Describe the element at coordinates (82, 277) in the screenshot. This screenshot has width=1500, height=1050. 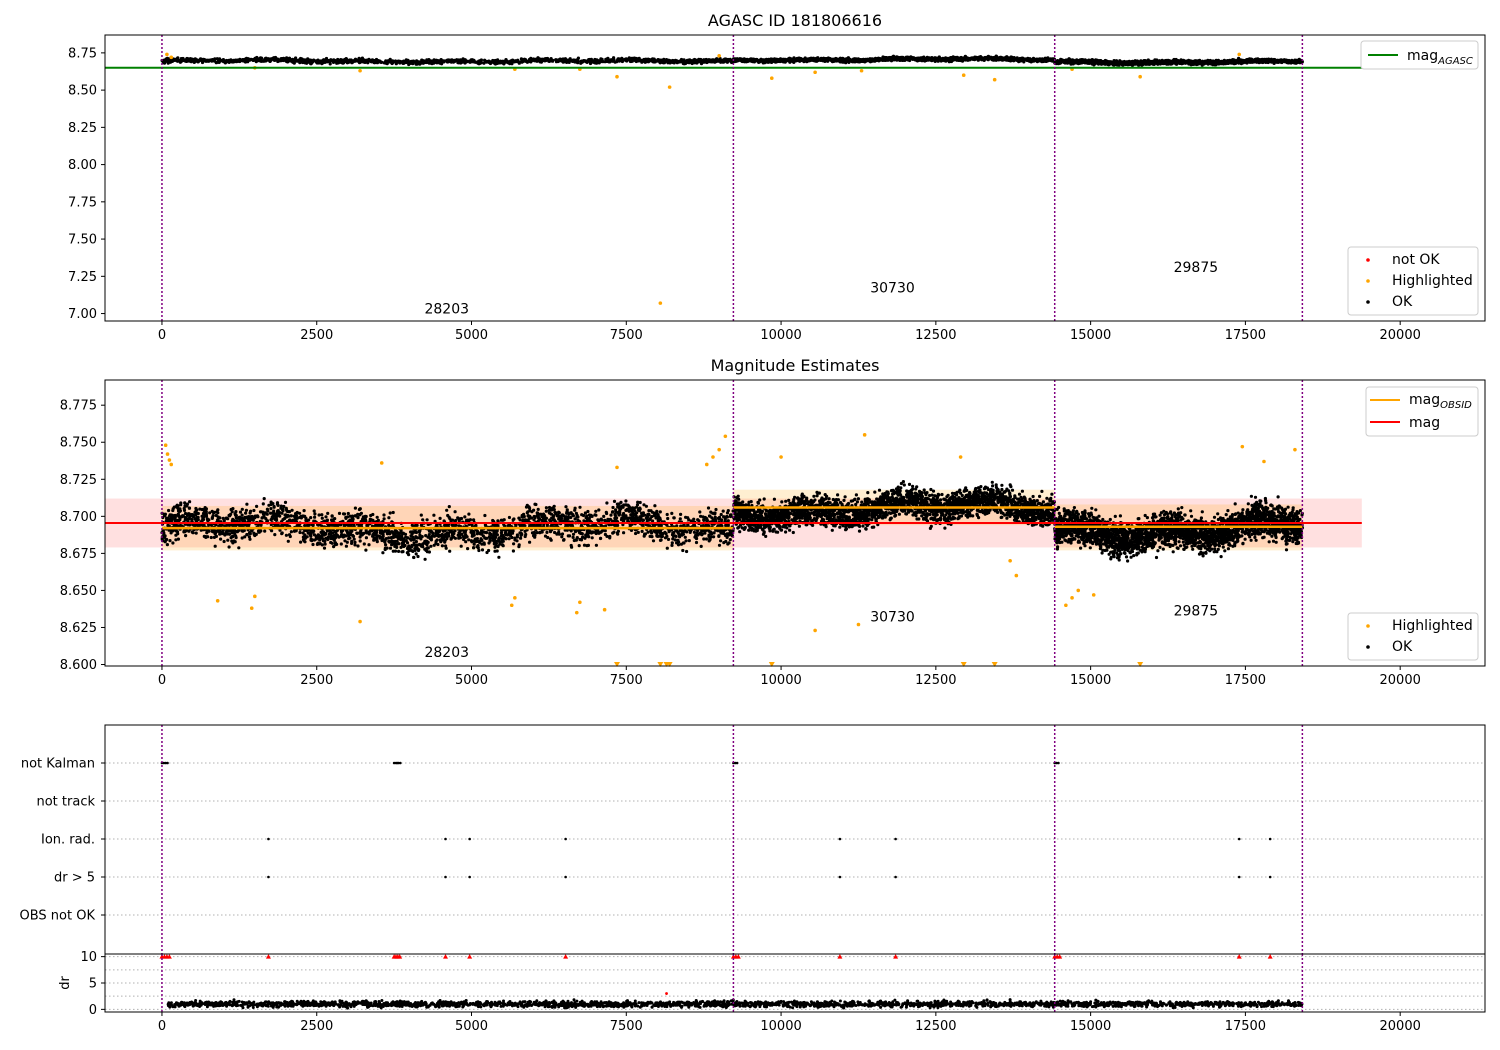
I see `y-tick-label: 7.25` at that location.